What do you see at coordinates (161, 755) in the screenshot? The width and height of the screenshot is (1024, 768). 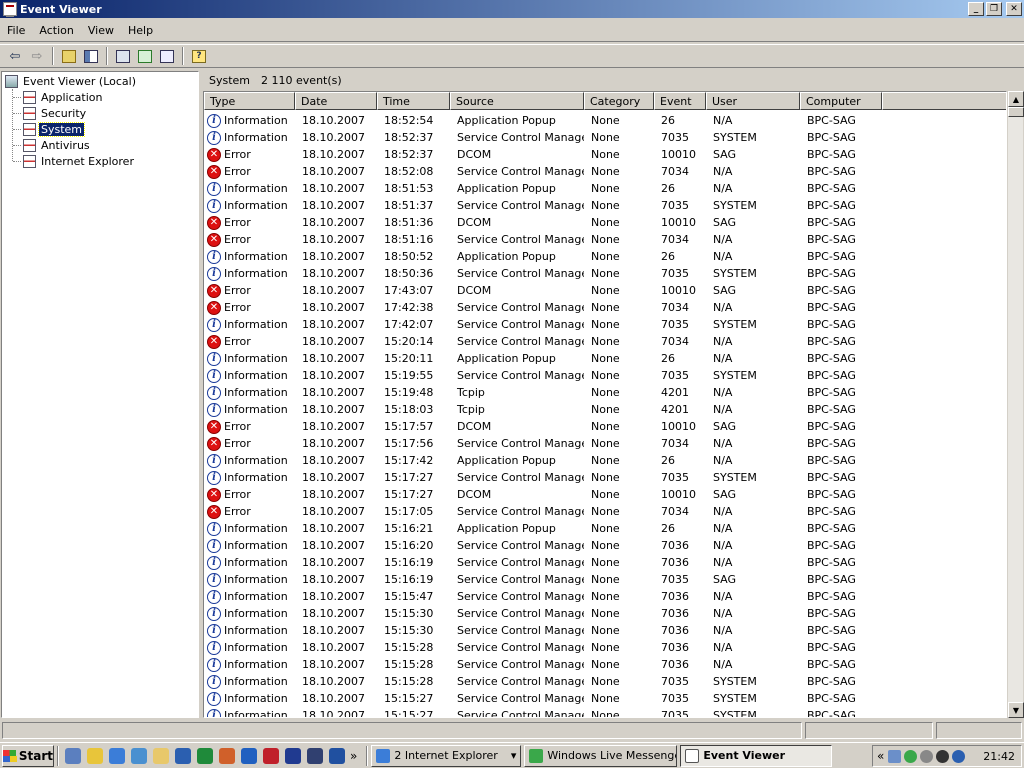 I see `folder-icon` at bounding box center [161, 755].